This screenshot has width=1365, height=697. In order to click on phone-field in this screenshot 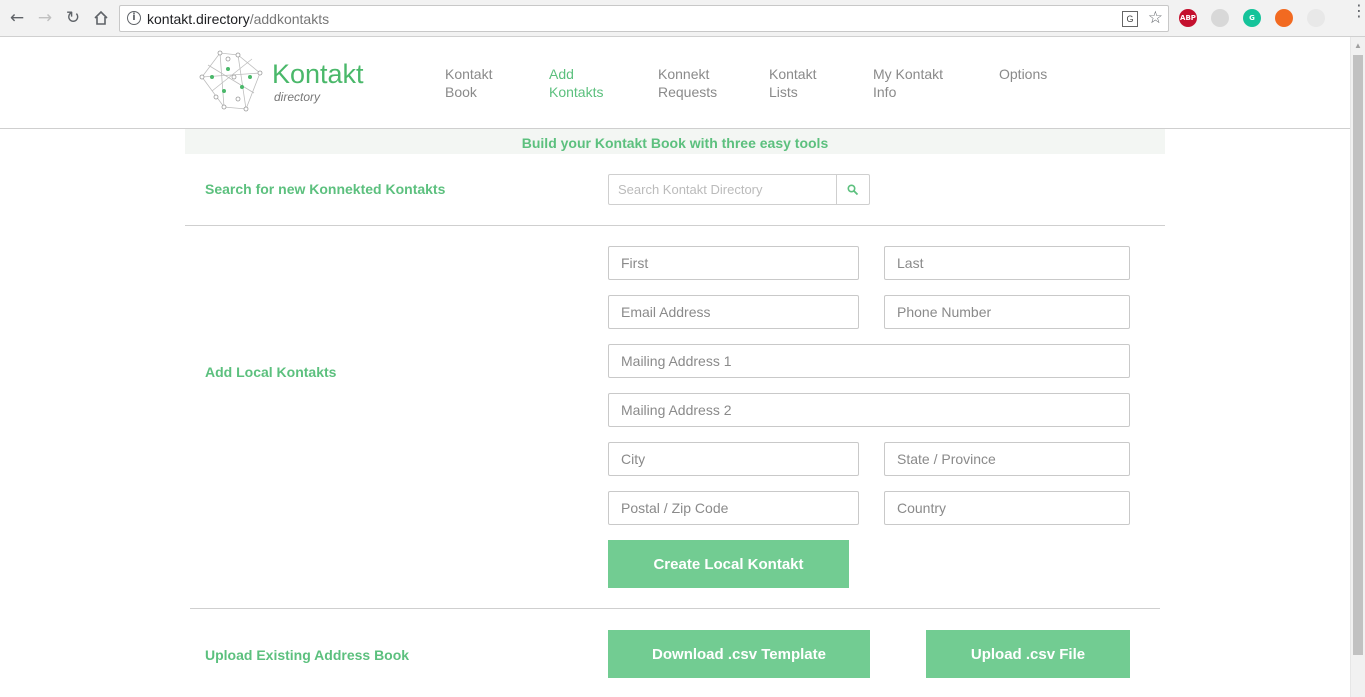, I will do `click(1007, 312)`.